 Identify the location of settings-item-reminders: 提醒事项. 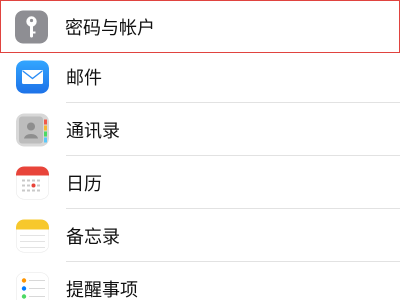
(200, 281).